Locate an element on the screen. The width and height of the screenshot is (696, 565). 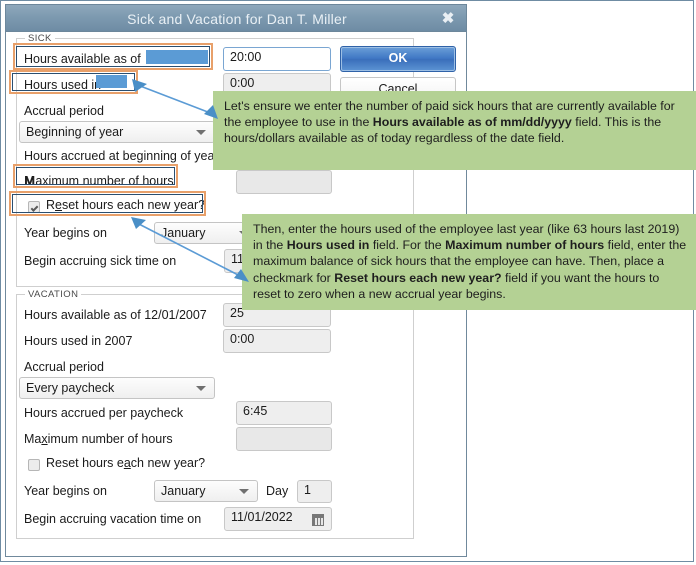
vacation-day-label: Day is located at coordinates (277, 491).